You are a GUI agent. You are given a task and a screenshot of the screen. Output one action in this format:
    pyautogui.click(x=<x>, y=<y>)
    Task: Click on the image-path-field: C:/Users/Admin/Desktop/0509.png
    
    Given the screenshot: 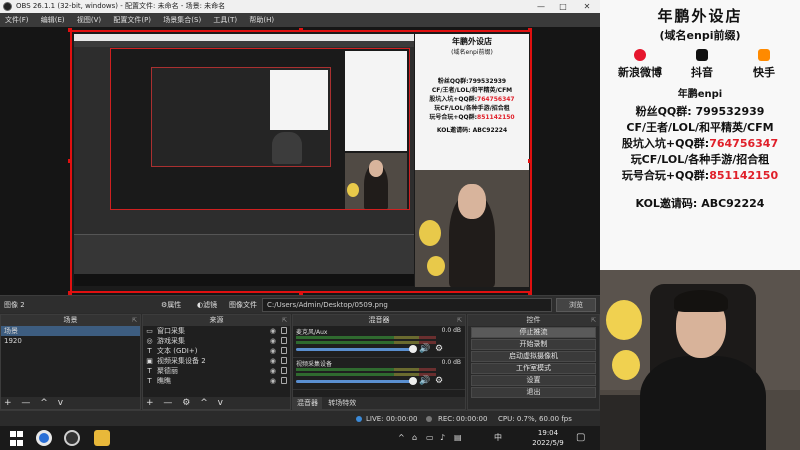 What is the action you would take?
    pyautogui.click(x=407, y=305)
    